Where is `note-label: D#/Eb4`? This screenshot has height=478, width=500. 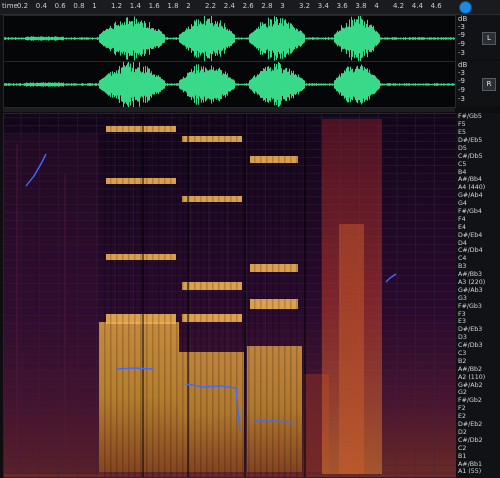 note-label: D#/Eb4 is located at coordinates (470, 235).